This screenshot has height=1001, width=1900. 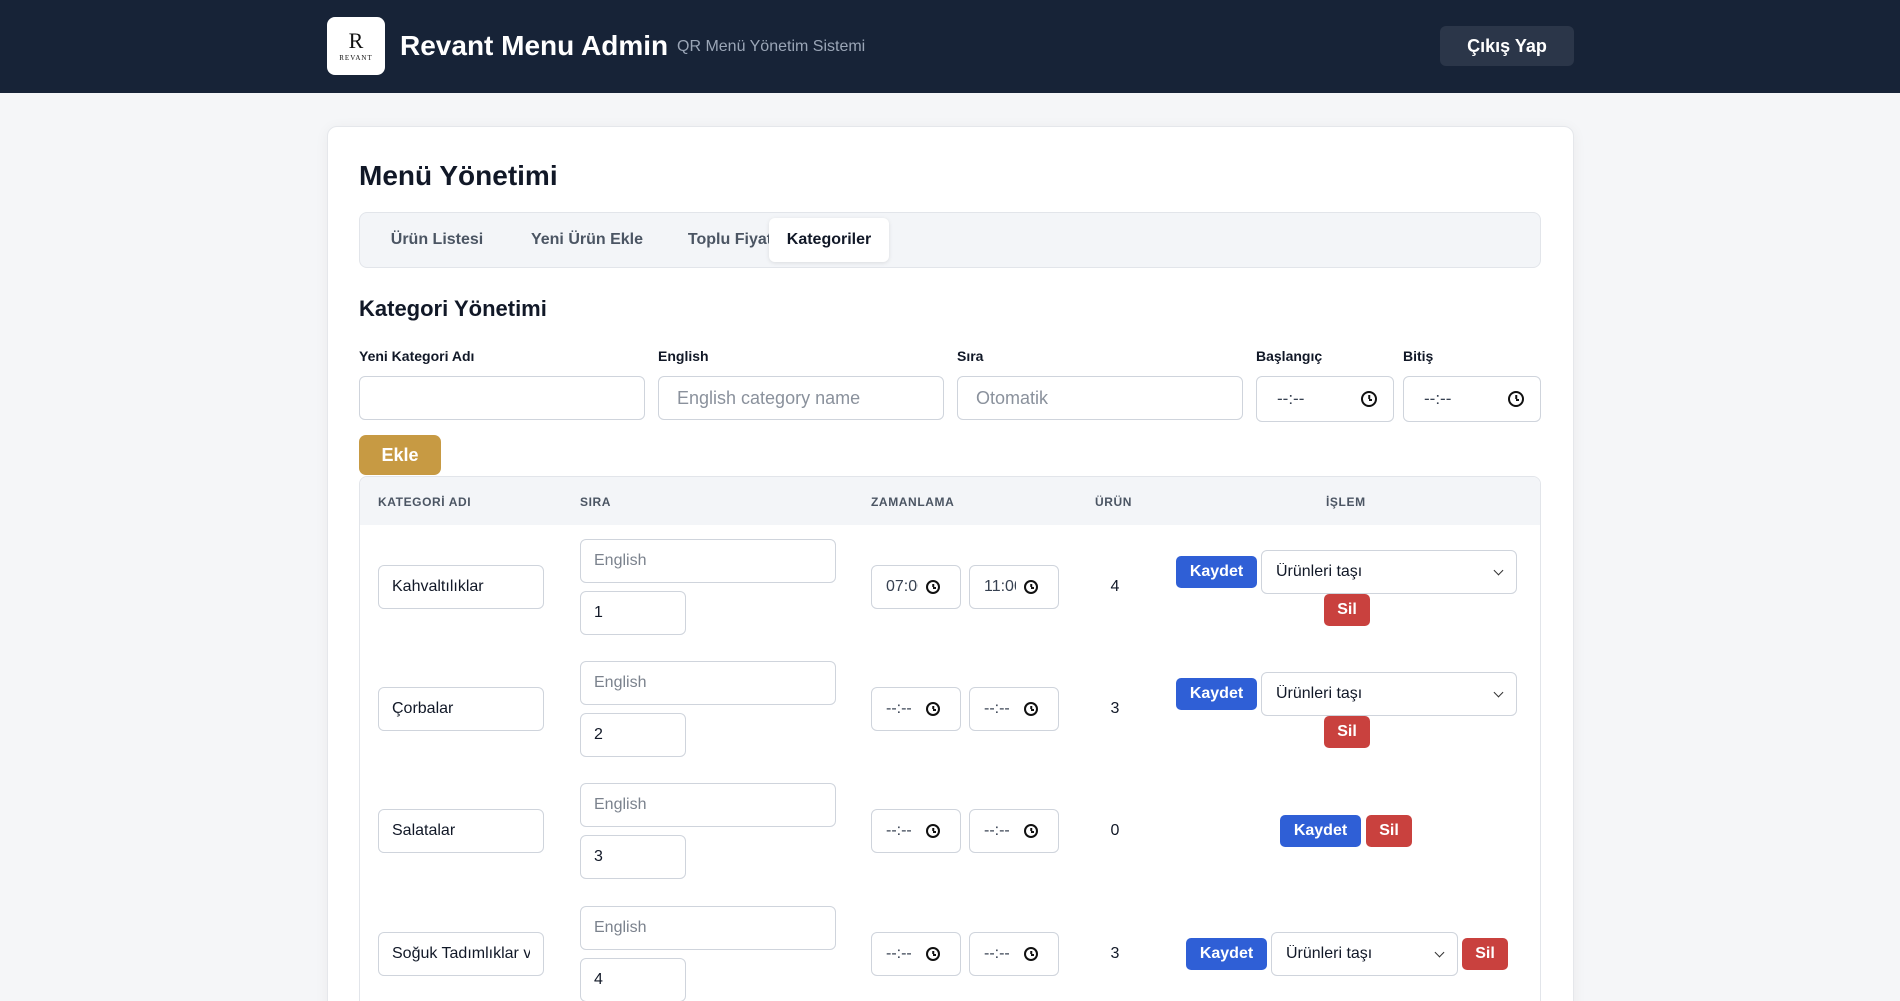 I want to click on order-label: Sıra, so click(x=970, y=356).